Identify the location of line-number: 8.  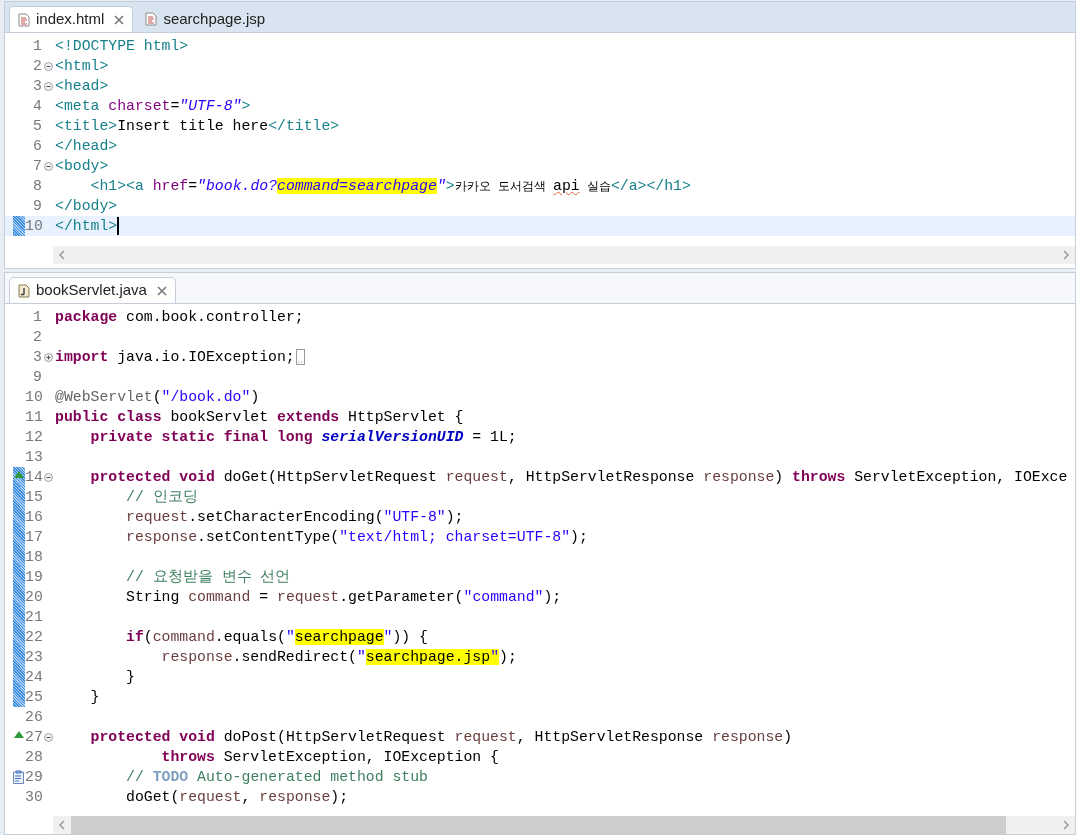
(37, 186).